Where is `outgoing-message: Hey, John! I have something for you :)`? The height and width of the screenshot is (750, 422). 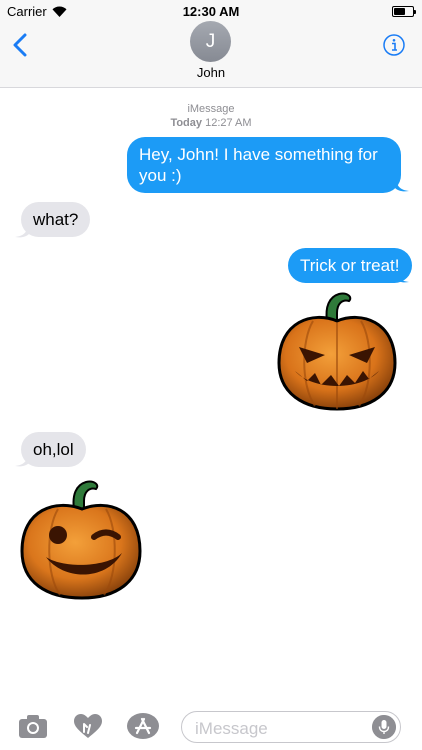 outgoing-message: Hey, John! I have something for you :) is located at coordinates (264, 165).